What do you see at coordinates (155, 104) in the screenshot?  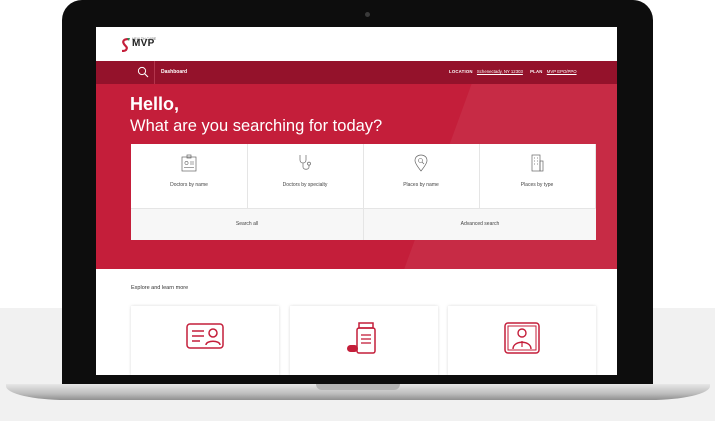 I see `hero-greeting: Hello,` at bounding box center [155, 104].